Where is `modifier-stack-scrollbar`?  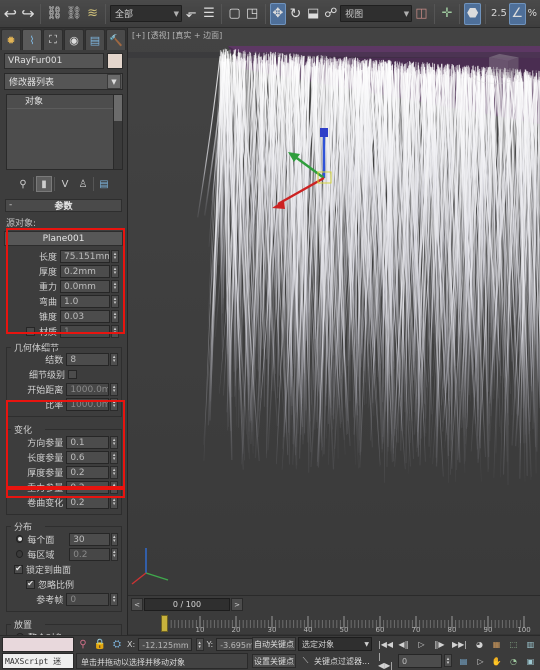
modifier-stack-scrollbar is located at coordinates (117, 132).